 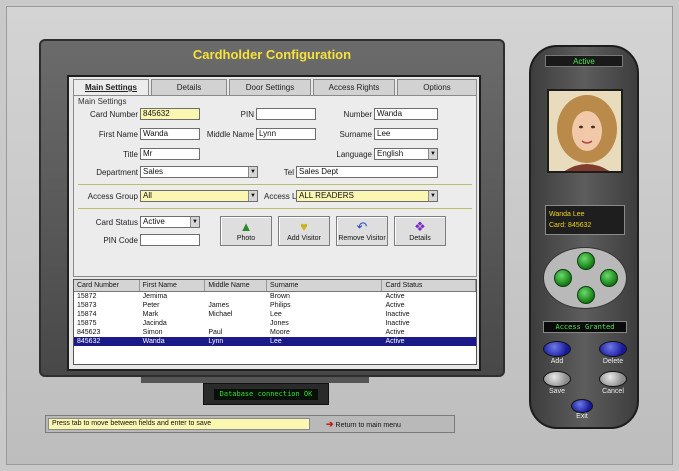 I want to click on department-select: Sales ▼, so click(x=199, y=172).